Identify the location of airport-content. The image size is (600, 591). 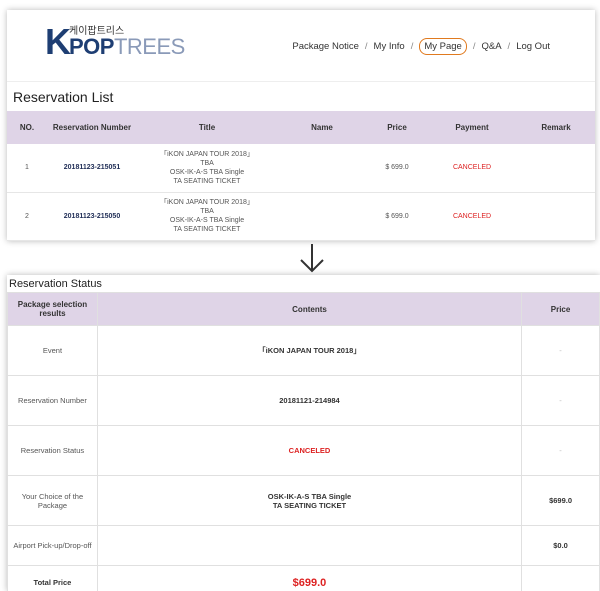
(309, 545).